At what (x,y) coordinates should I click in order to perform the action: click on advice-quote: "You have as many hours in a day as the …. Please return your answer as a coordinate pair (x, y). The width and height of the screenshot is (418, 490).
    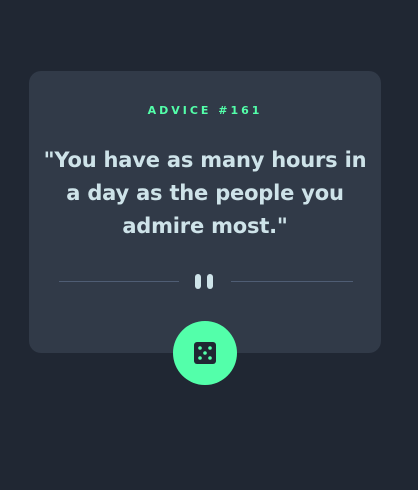
    Looking at the image, I should click on (205, 193).